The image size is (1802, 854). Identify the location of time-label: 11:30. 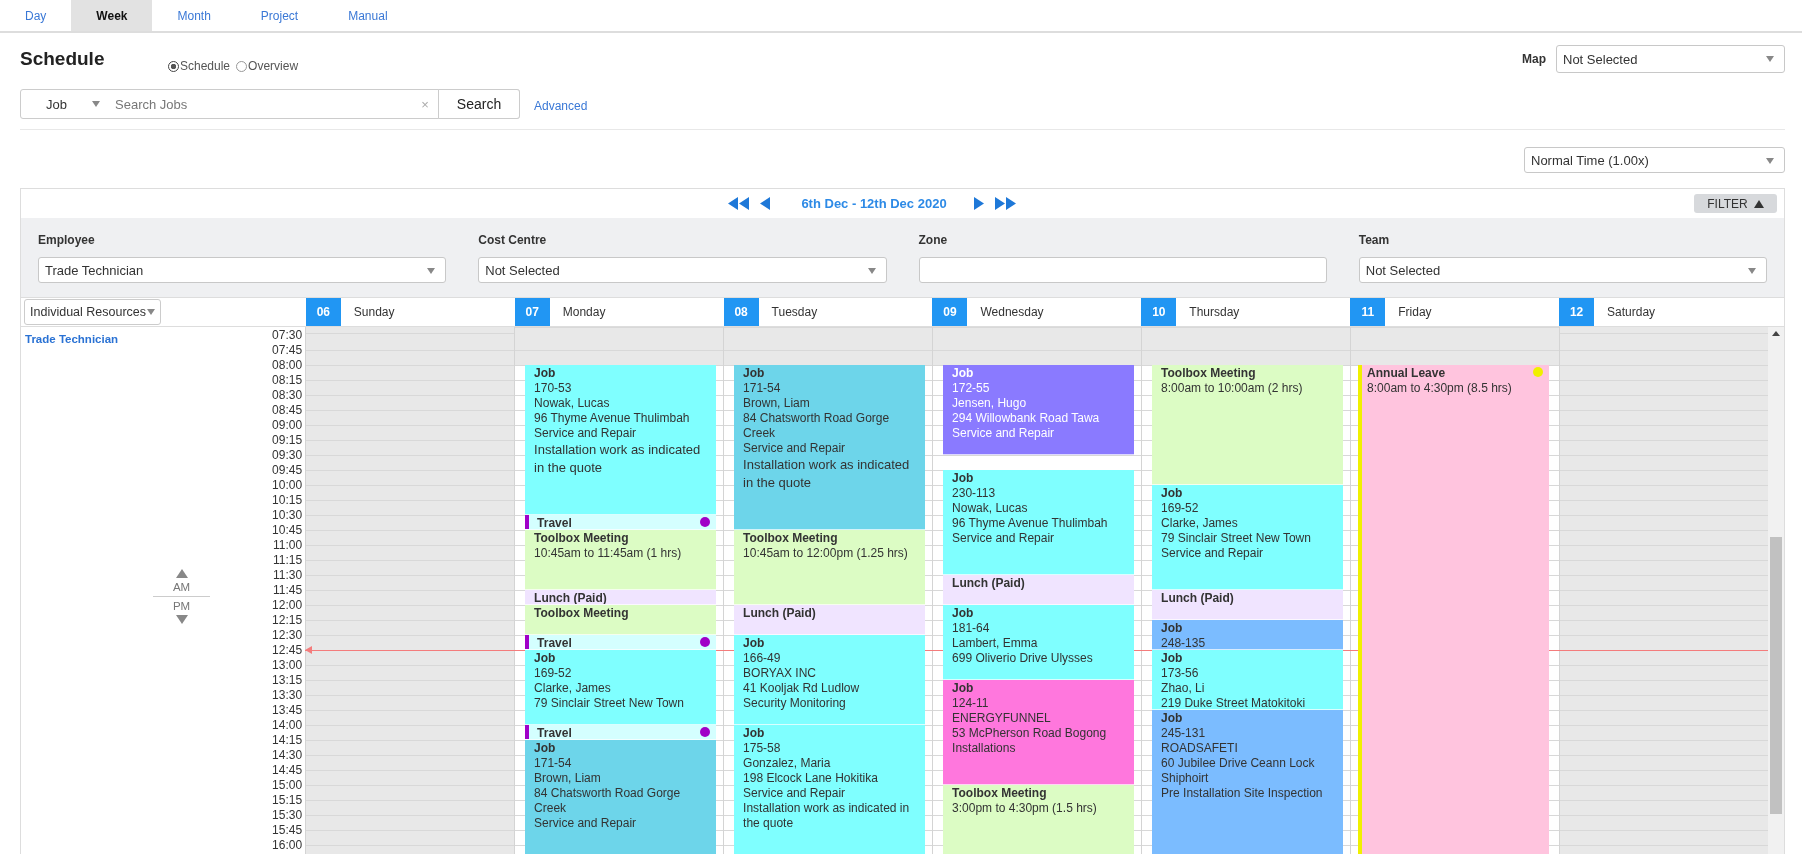
(287, 575).